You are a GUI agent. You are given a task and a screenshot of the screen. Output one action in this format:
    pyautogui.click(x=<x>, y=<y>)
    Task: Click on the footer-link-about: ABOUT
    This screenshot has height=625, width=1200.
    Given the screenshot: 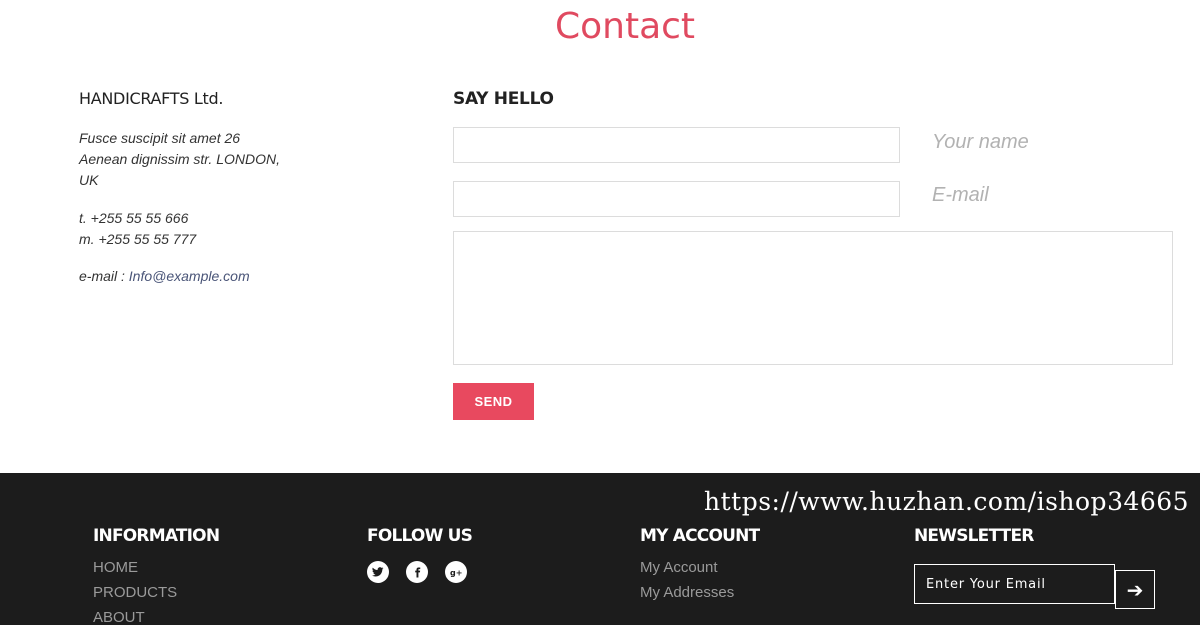 What is the action you would take?
    pyautogui.click(x=156, y=616)
    